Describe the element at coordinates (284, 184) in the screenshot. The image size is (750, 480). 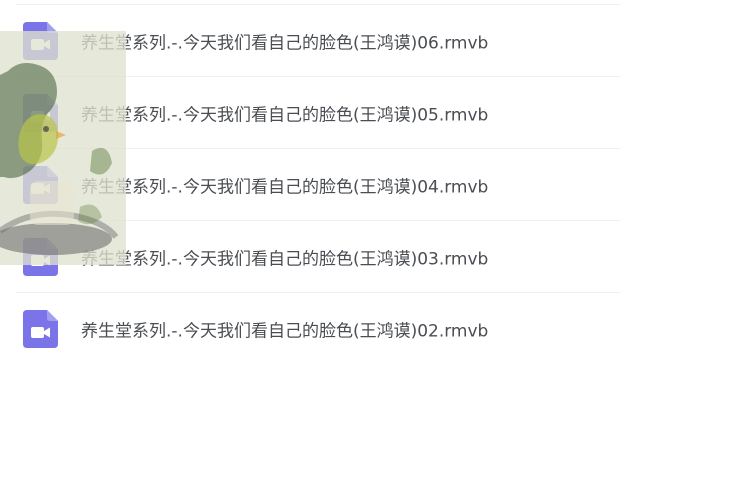
I see `file-name: 养生堂系列.-.今天我们看自己的脸色(王鸿谟)04.rmvb` at that location.